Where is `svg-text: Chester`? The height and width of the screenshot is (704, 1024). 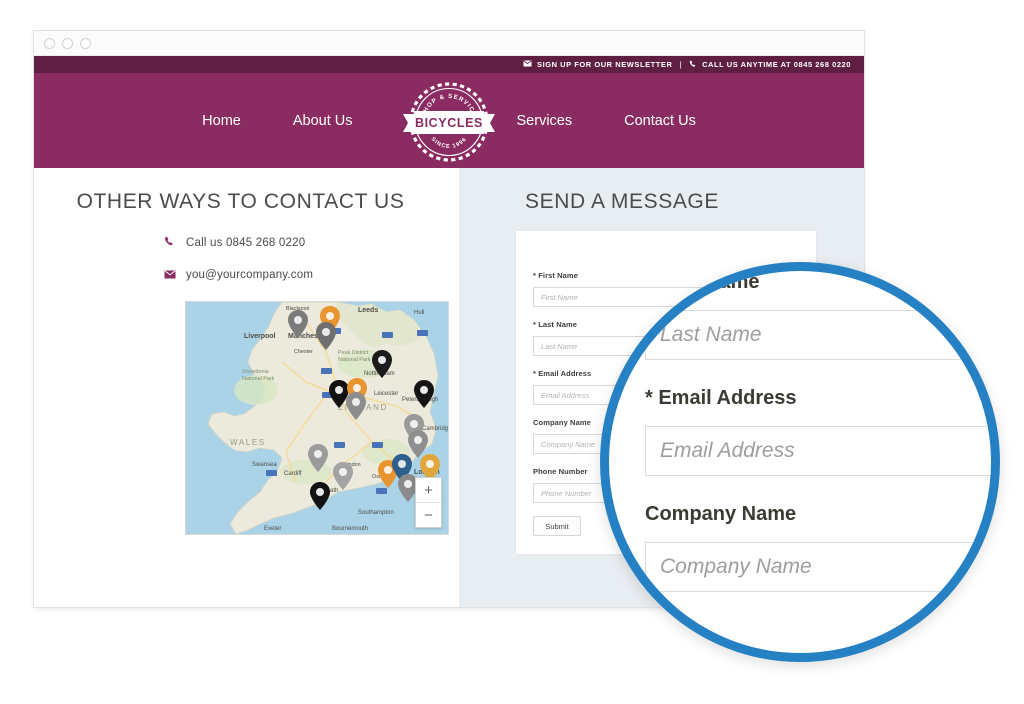
svg-text: Chester is located at coordinates (303, 352).